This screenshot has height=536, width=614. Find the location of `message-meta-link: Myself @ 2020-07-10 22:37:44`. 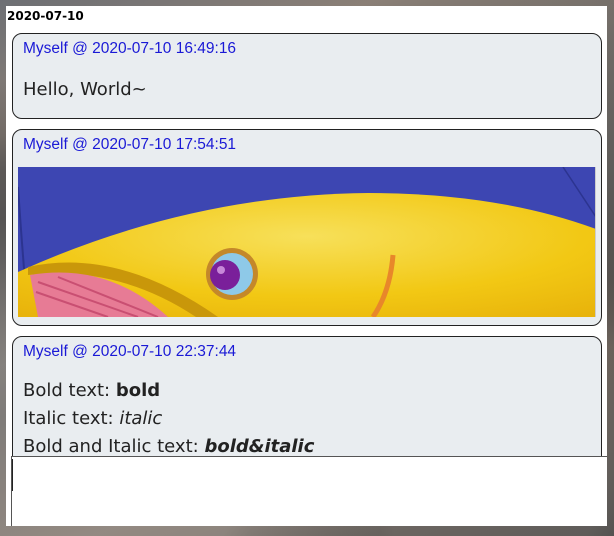

message-meta-link: Myself @ 2020-07-10 22:37:44 is located at coordinates (129, 352).